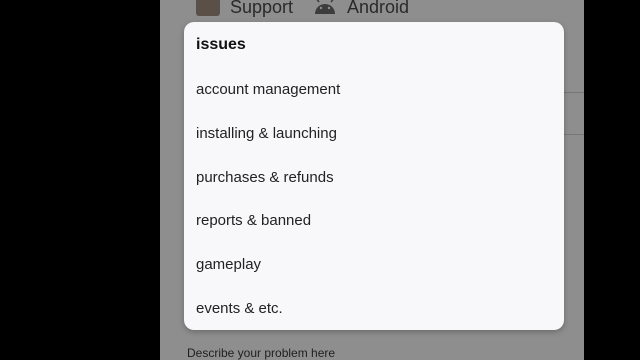 The image size is (640, 360). What do you see at coordinates (262, 8) in the screenshot?
I see `support-label: Support` at bounding box center [262, 8].